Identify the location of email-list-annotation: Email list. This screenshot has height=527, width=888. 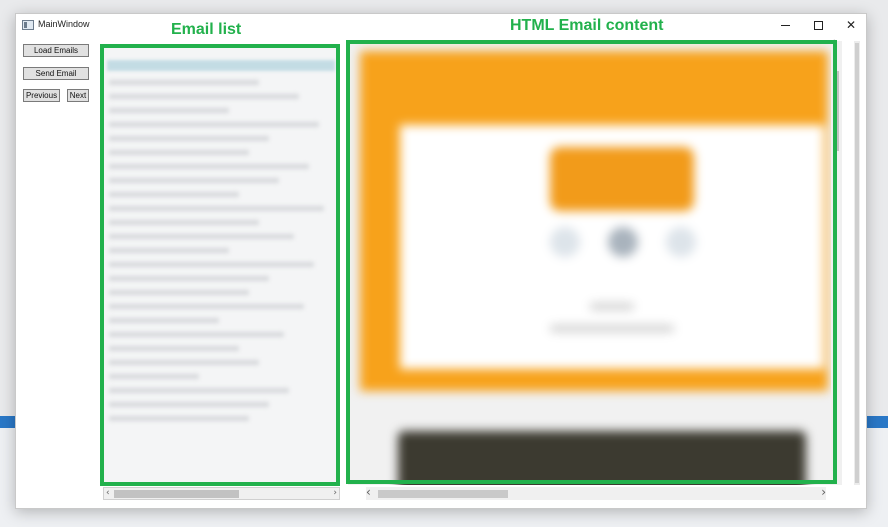
(206, 29).